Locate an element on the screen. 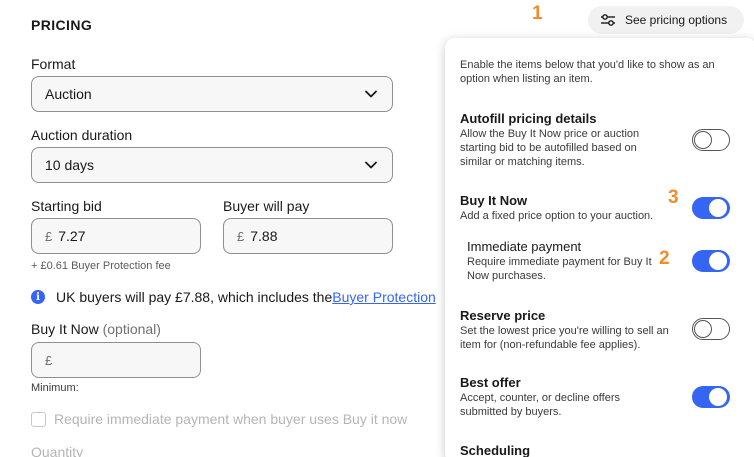 This screenshot has width=754, height=457. bin-price-input: £ is located at coordinates (116, 360).